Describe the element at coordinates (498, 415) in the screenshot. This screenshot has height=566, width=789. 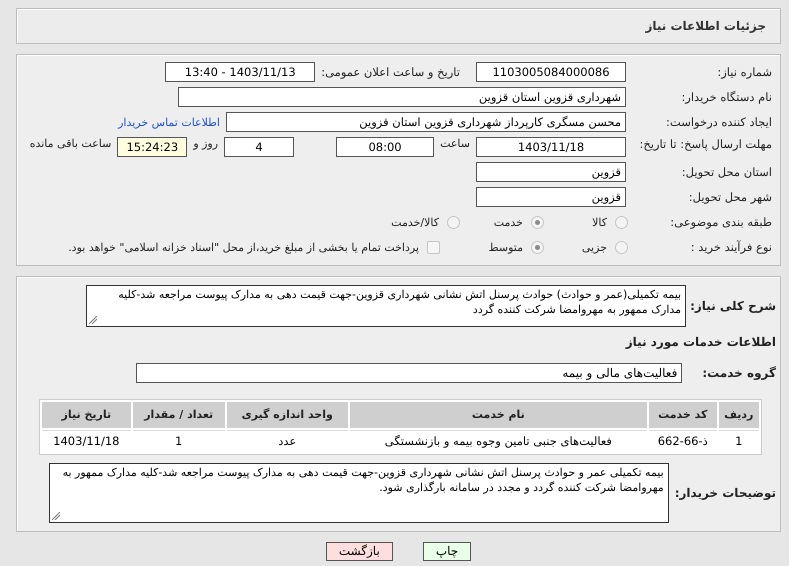
I see `column-header: نام خدمت` at that location.